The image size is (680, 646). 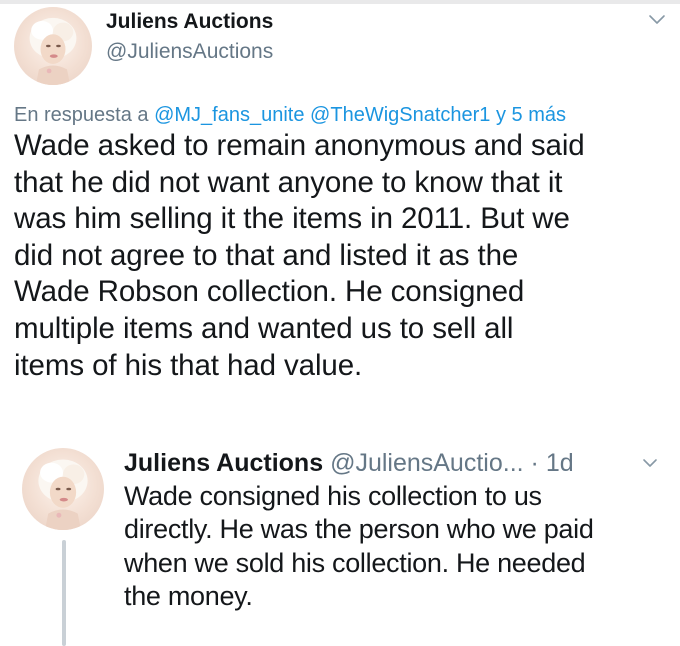 What do you see at coordinates (333, 496) in the screenshot?
I see `reply-text-line: Wade consigned his collection to us` at bounding box center [333, 496].